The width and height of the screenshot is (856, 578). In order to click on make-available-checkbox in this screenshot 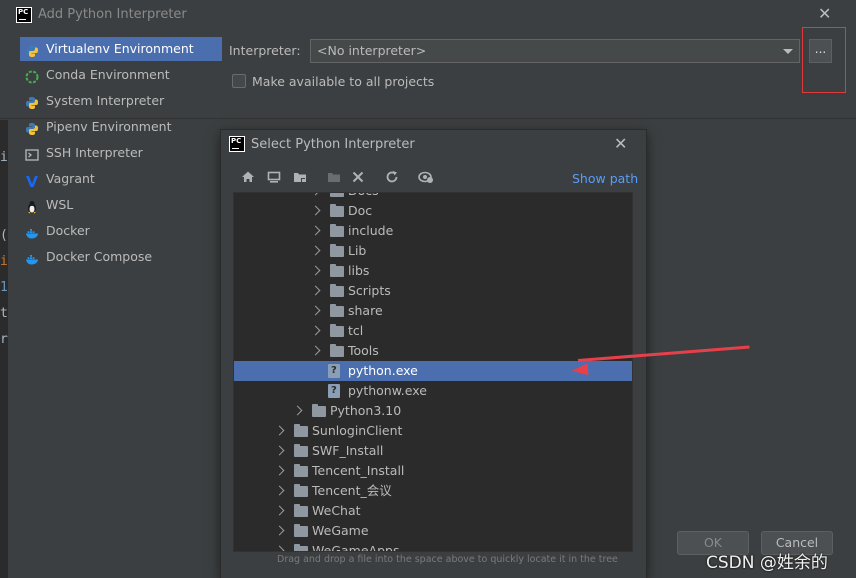, I will do `click(239, 81)`.